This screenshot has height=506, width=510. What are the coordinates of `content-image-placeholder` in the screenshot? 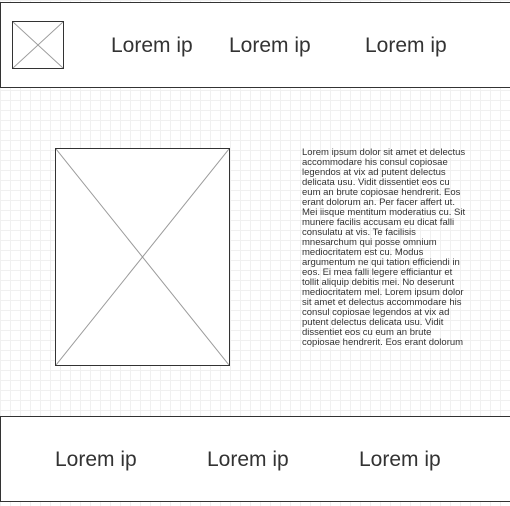 It's located at (142, 257).